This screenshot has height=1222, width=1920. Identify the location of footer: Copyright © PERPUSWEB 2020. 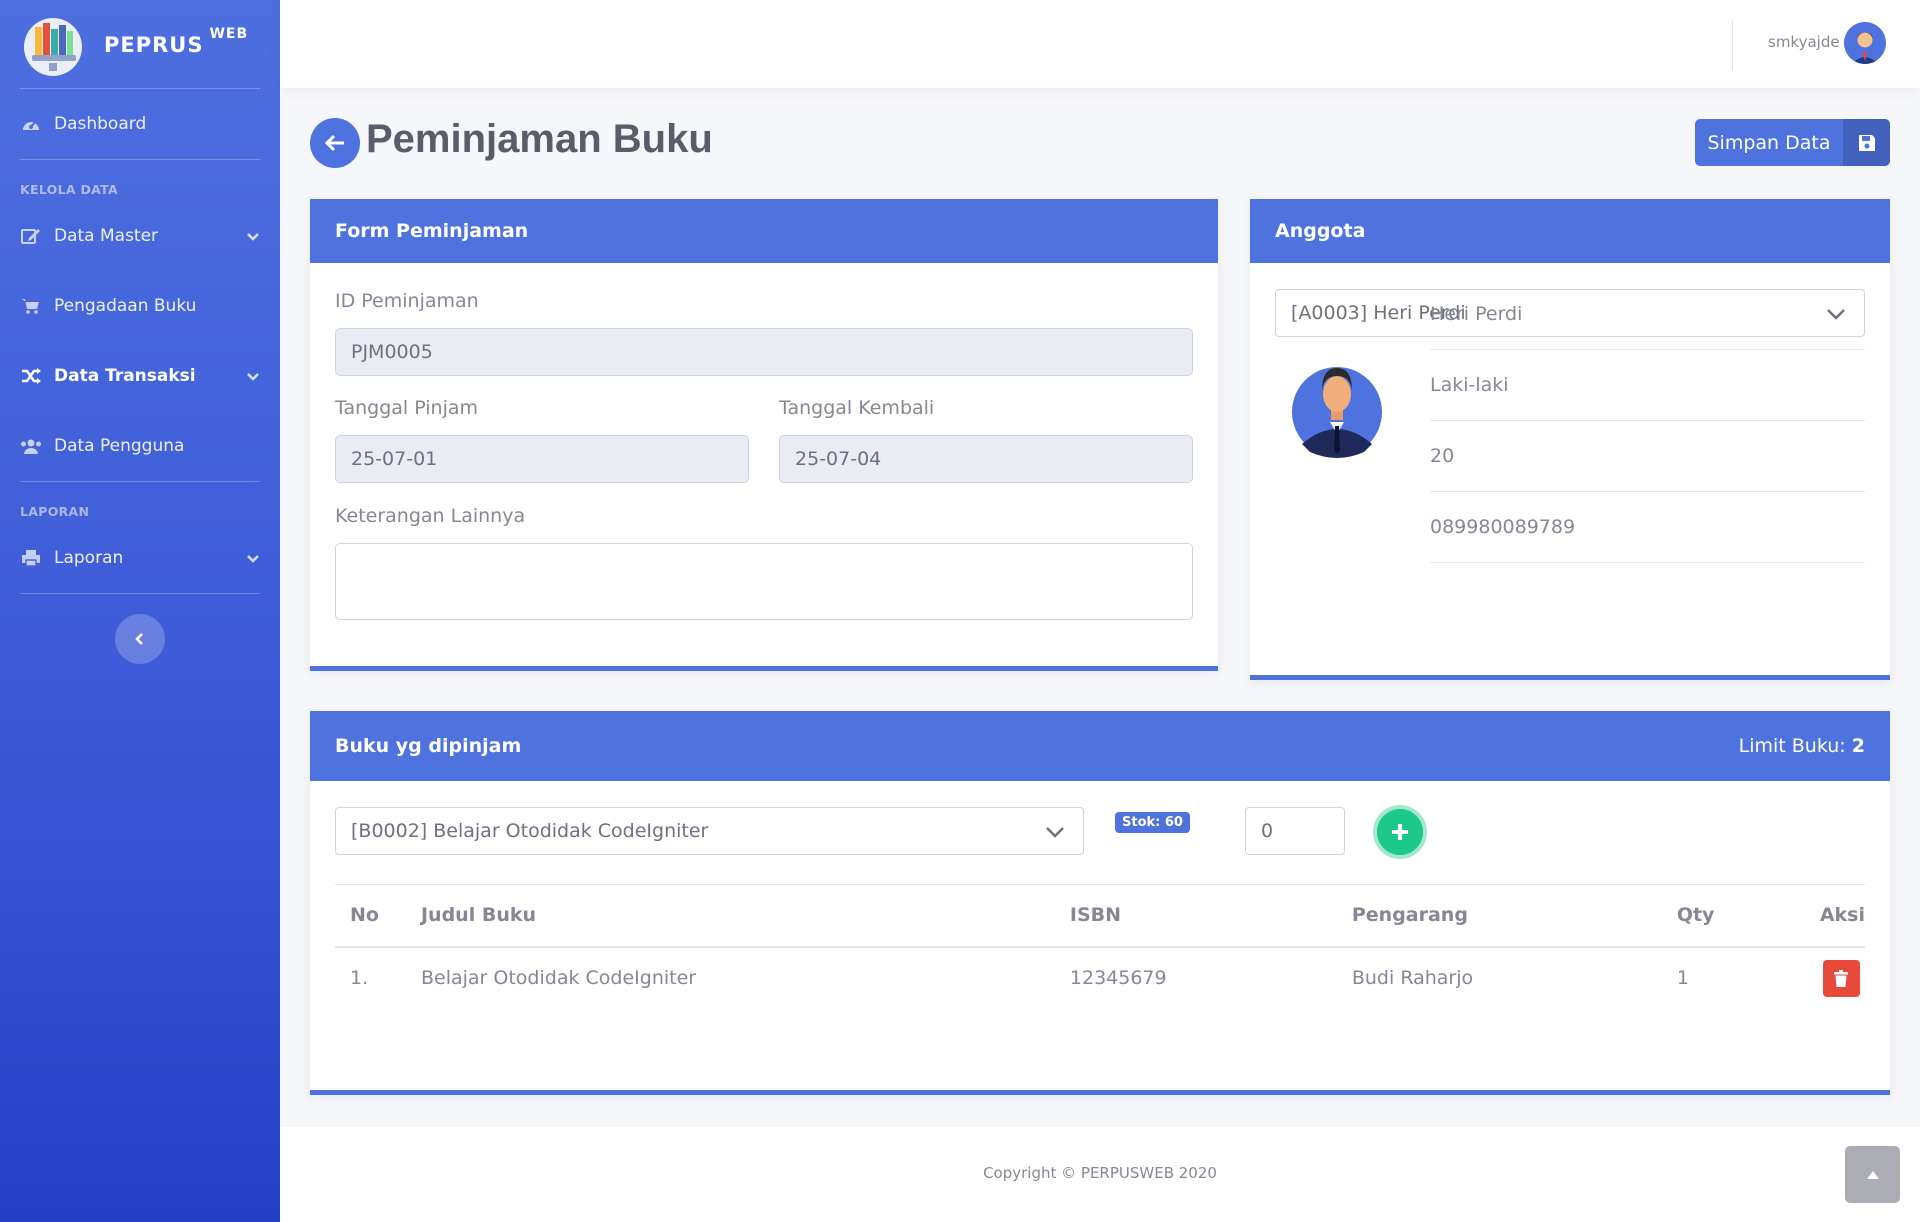
(1100, 1174).